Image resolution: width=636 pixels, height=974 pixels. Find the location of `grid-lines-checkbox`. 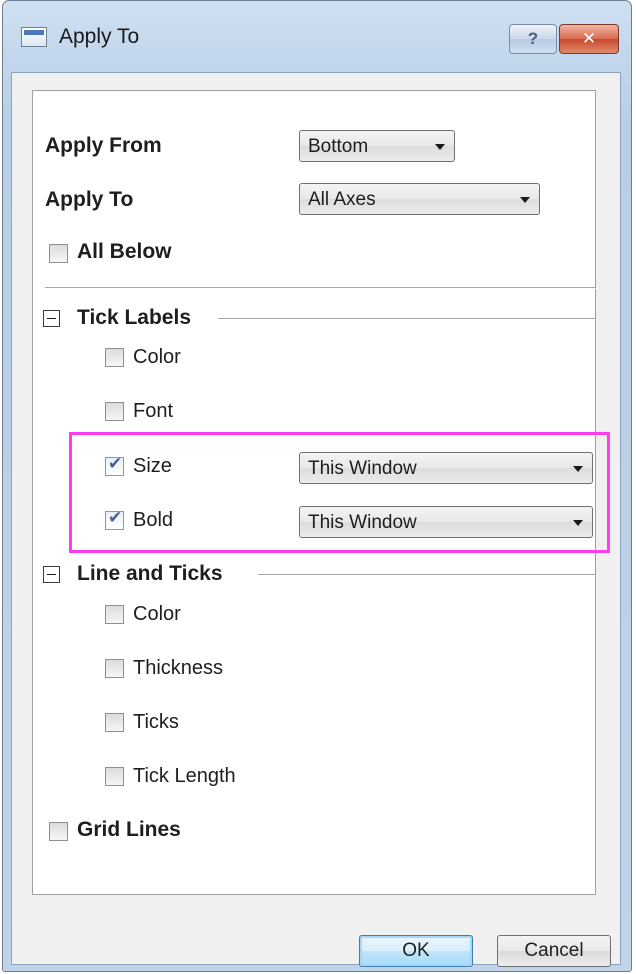

grid-lines-checkbox is located at coordinates (58, 831).